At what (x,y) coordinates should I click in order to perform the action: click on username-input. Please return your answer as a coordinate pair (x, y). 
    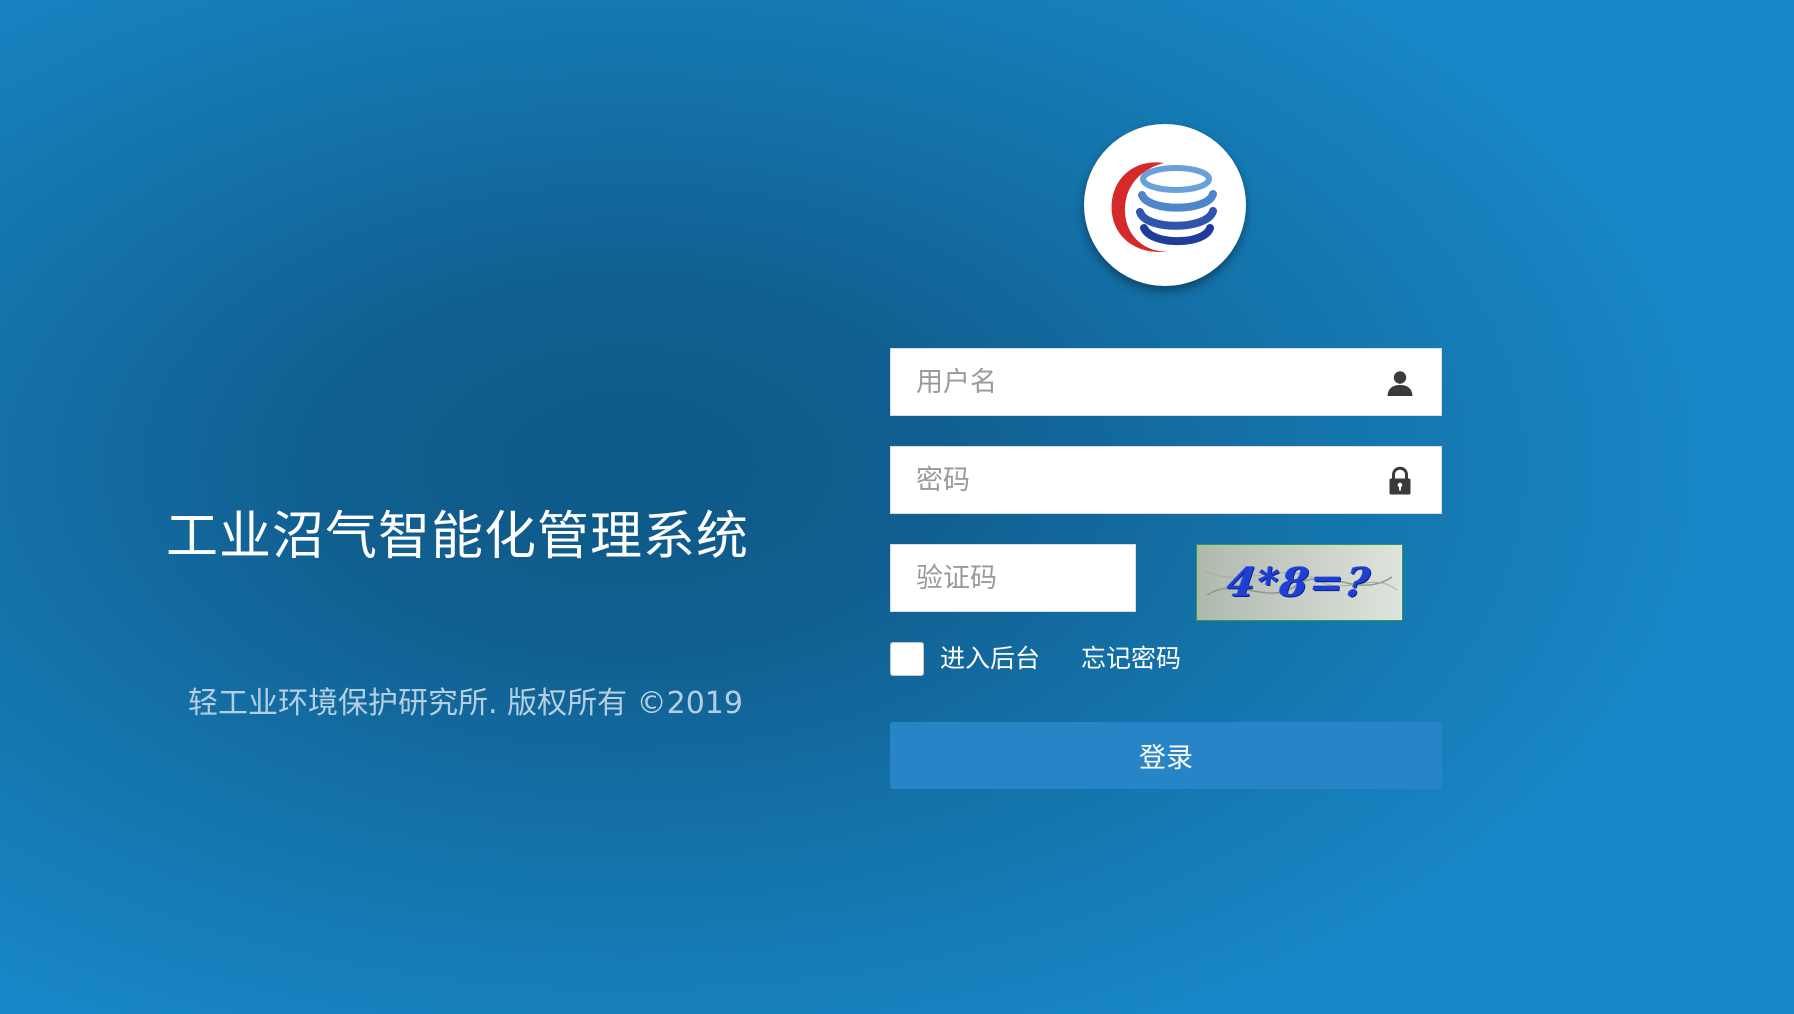
    Looking at the image, I should click on (1166, 382).